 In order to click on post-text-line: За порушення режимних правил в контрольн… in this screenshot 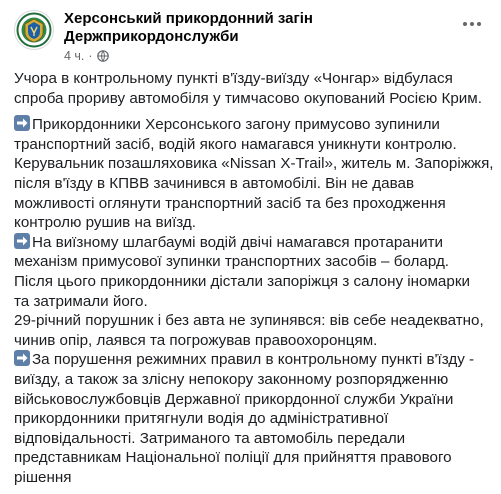, I will do `click(253, 360)`.